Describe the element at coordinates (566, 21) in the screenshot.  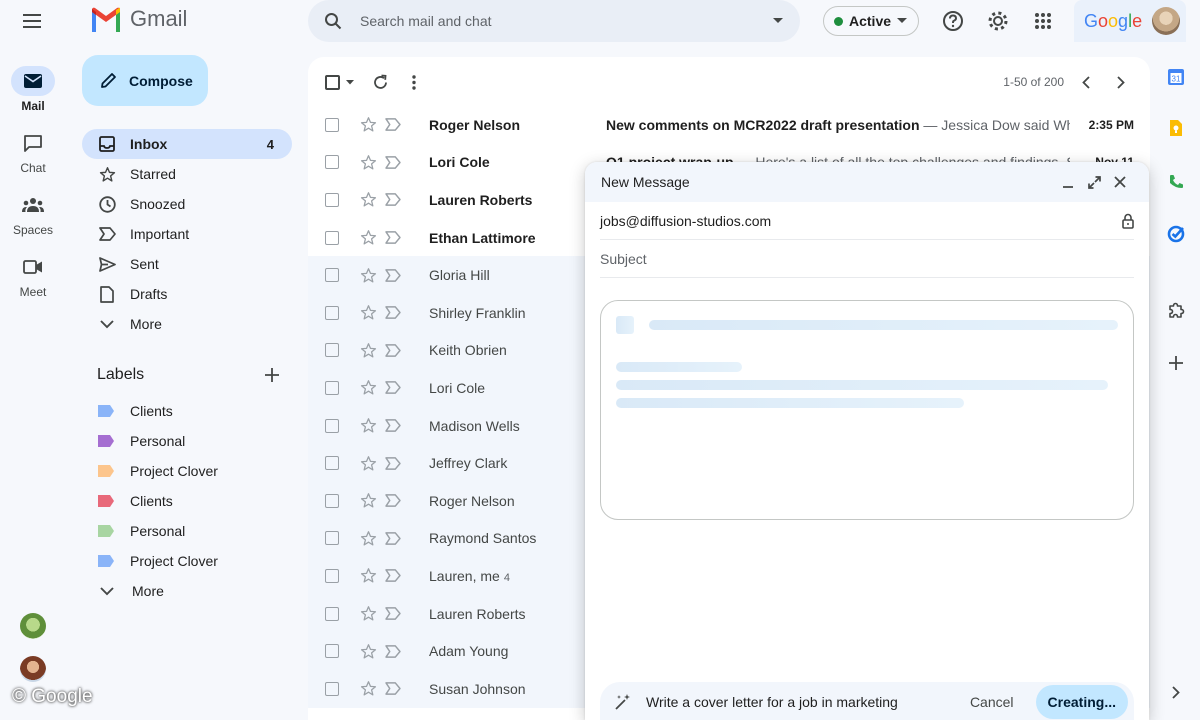
I see `search-input: Search mail and chat` at that location.